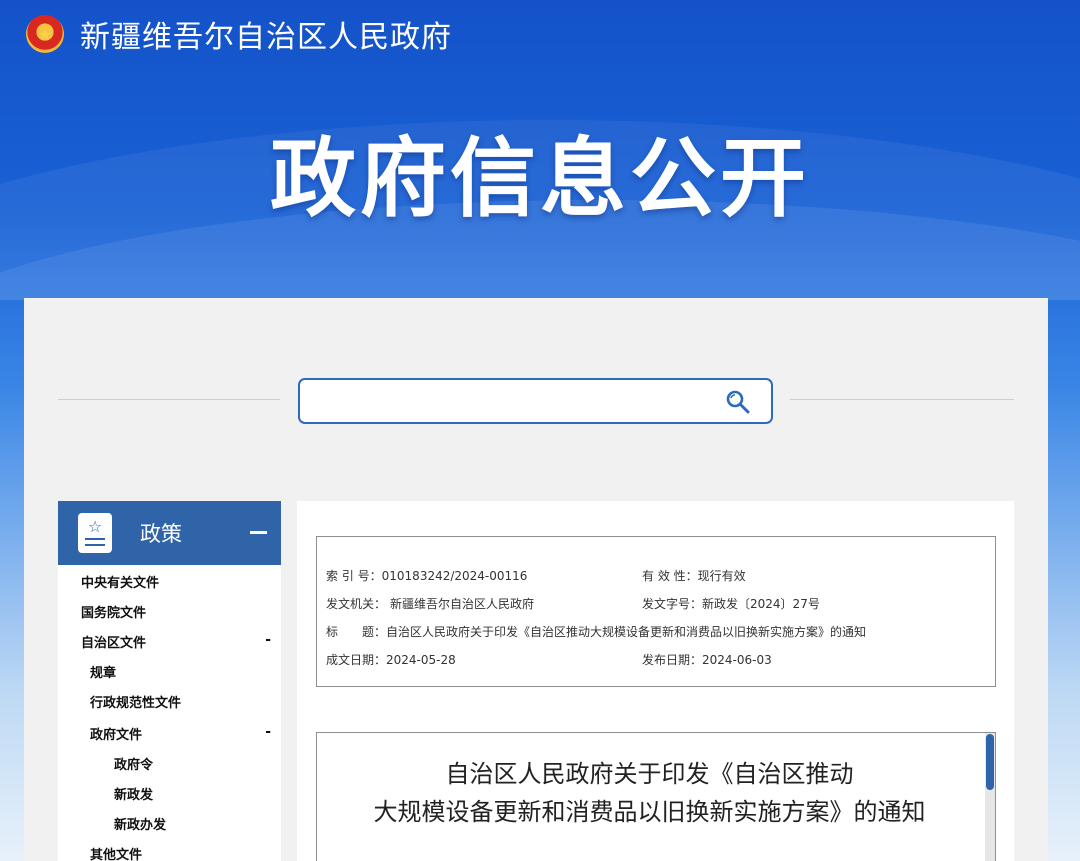 The width and height of the screenshot is (1080, 861). I want to click on scrollbar-thumb, so click(990, 762).